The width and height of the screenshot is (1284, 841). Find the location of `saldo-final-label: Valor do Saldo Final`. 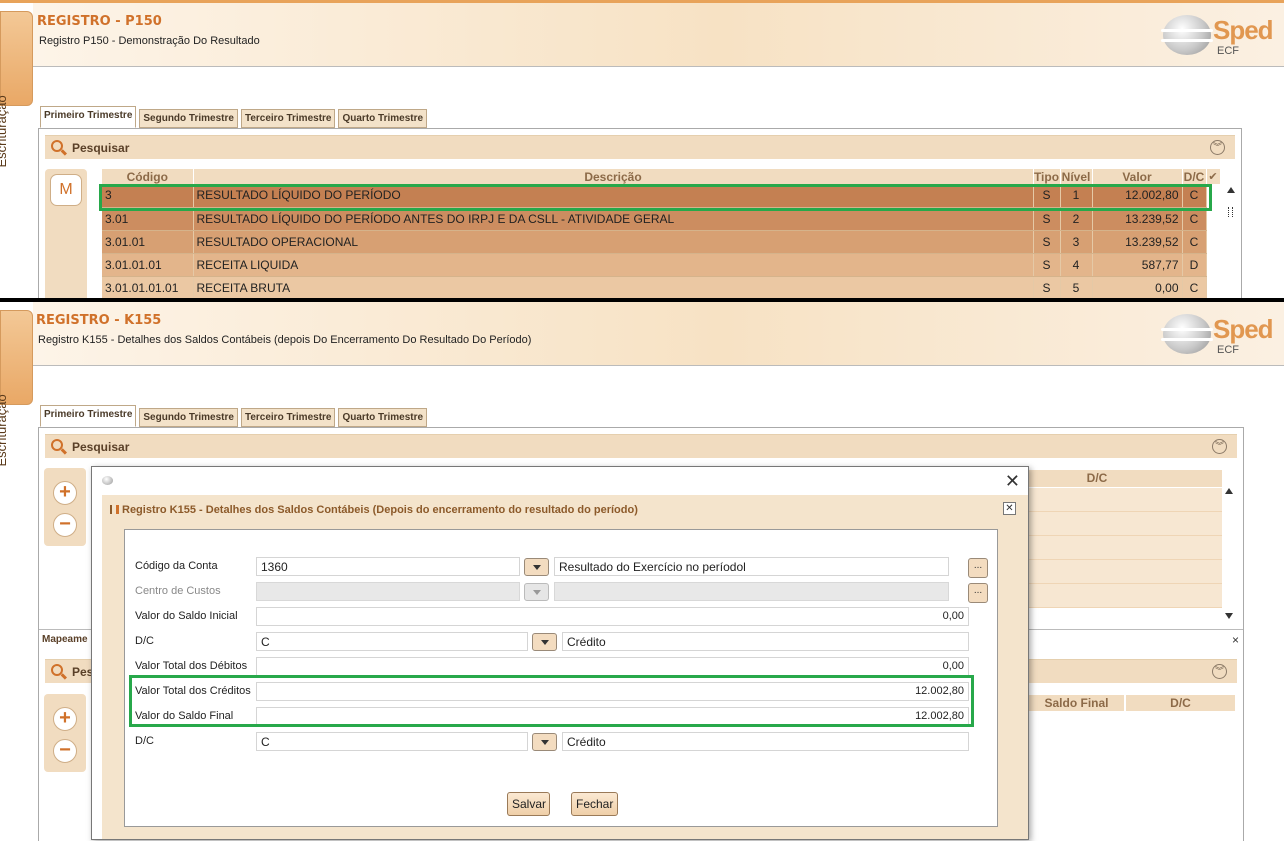

saldo-final-label: Valor do Saldo Final is located at coordinates (184, 716).